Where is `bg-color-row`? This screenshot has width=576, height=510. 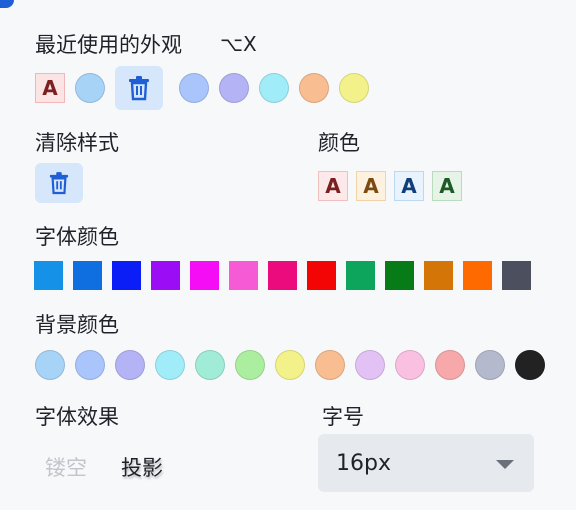 bg-color-row is located at coordinates (295, 365).